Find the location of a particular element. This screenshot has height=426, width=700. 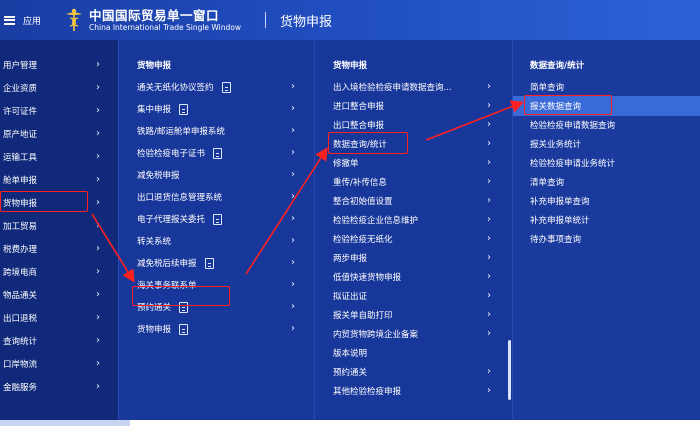

sidebar-item-tax-payment: 税费办理 › is located at coordinates (59, 249).